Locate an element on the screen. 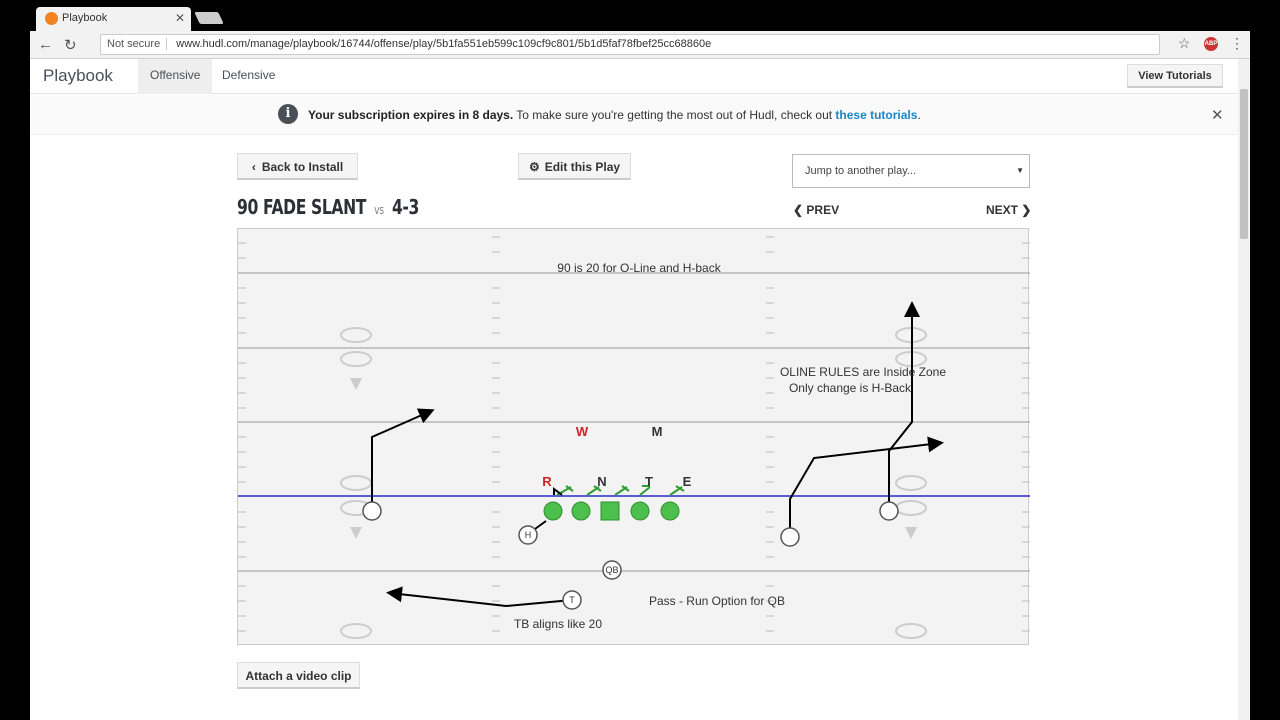 The width and height of the screenshot is (1280, 720). banner-bold-text: Your subscription expires in 8 days. is located at coordinates (411, 115).